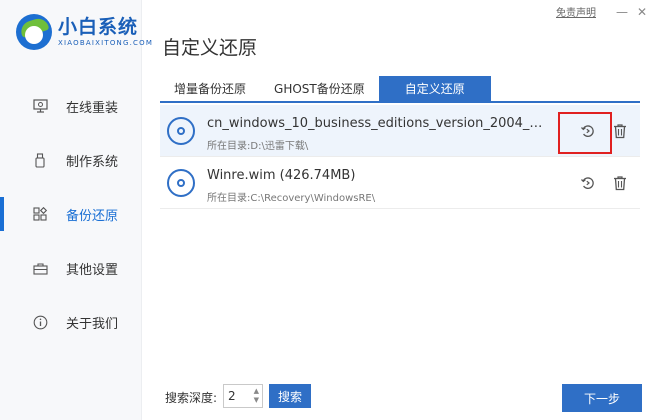 The image size is (660, 420). What do you see at coordinates (92, 108) in the screenshot?
I see `sidebar-item-label: 在线重装` at bounding box center [92, 108].